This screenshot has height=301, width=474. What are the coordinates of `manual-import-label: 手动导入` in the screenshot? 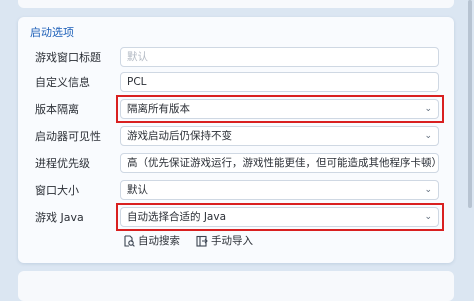 It's located at (232, 241).